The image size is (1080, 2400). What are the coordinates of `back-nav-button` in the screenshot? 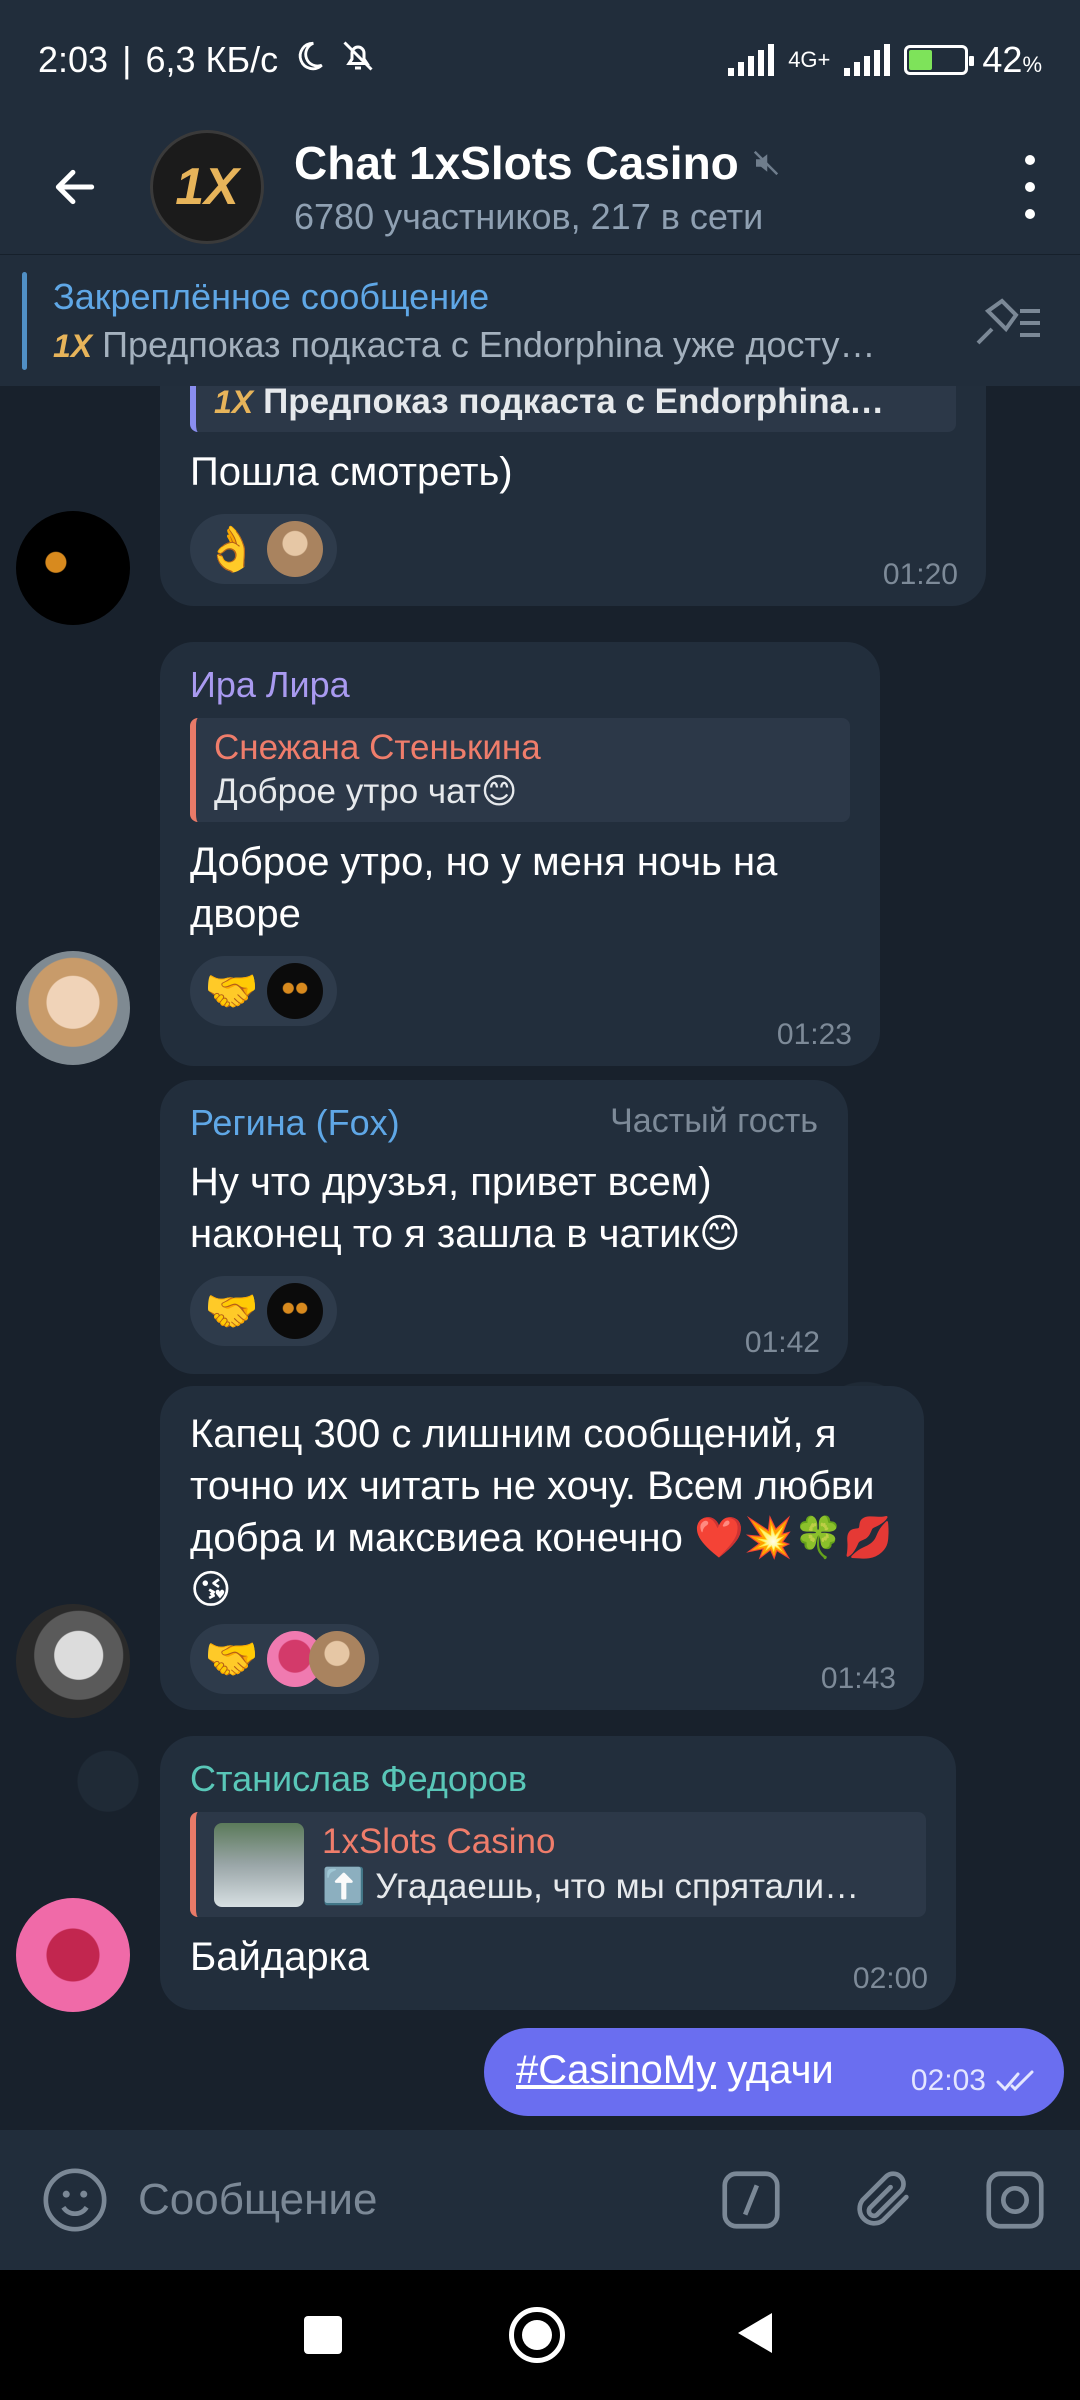 It's located at (754, 2335).